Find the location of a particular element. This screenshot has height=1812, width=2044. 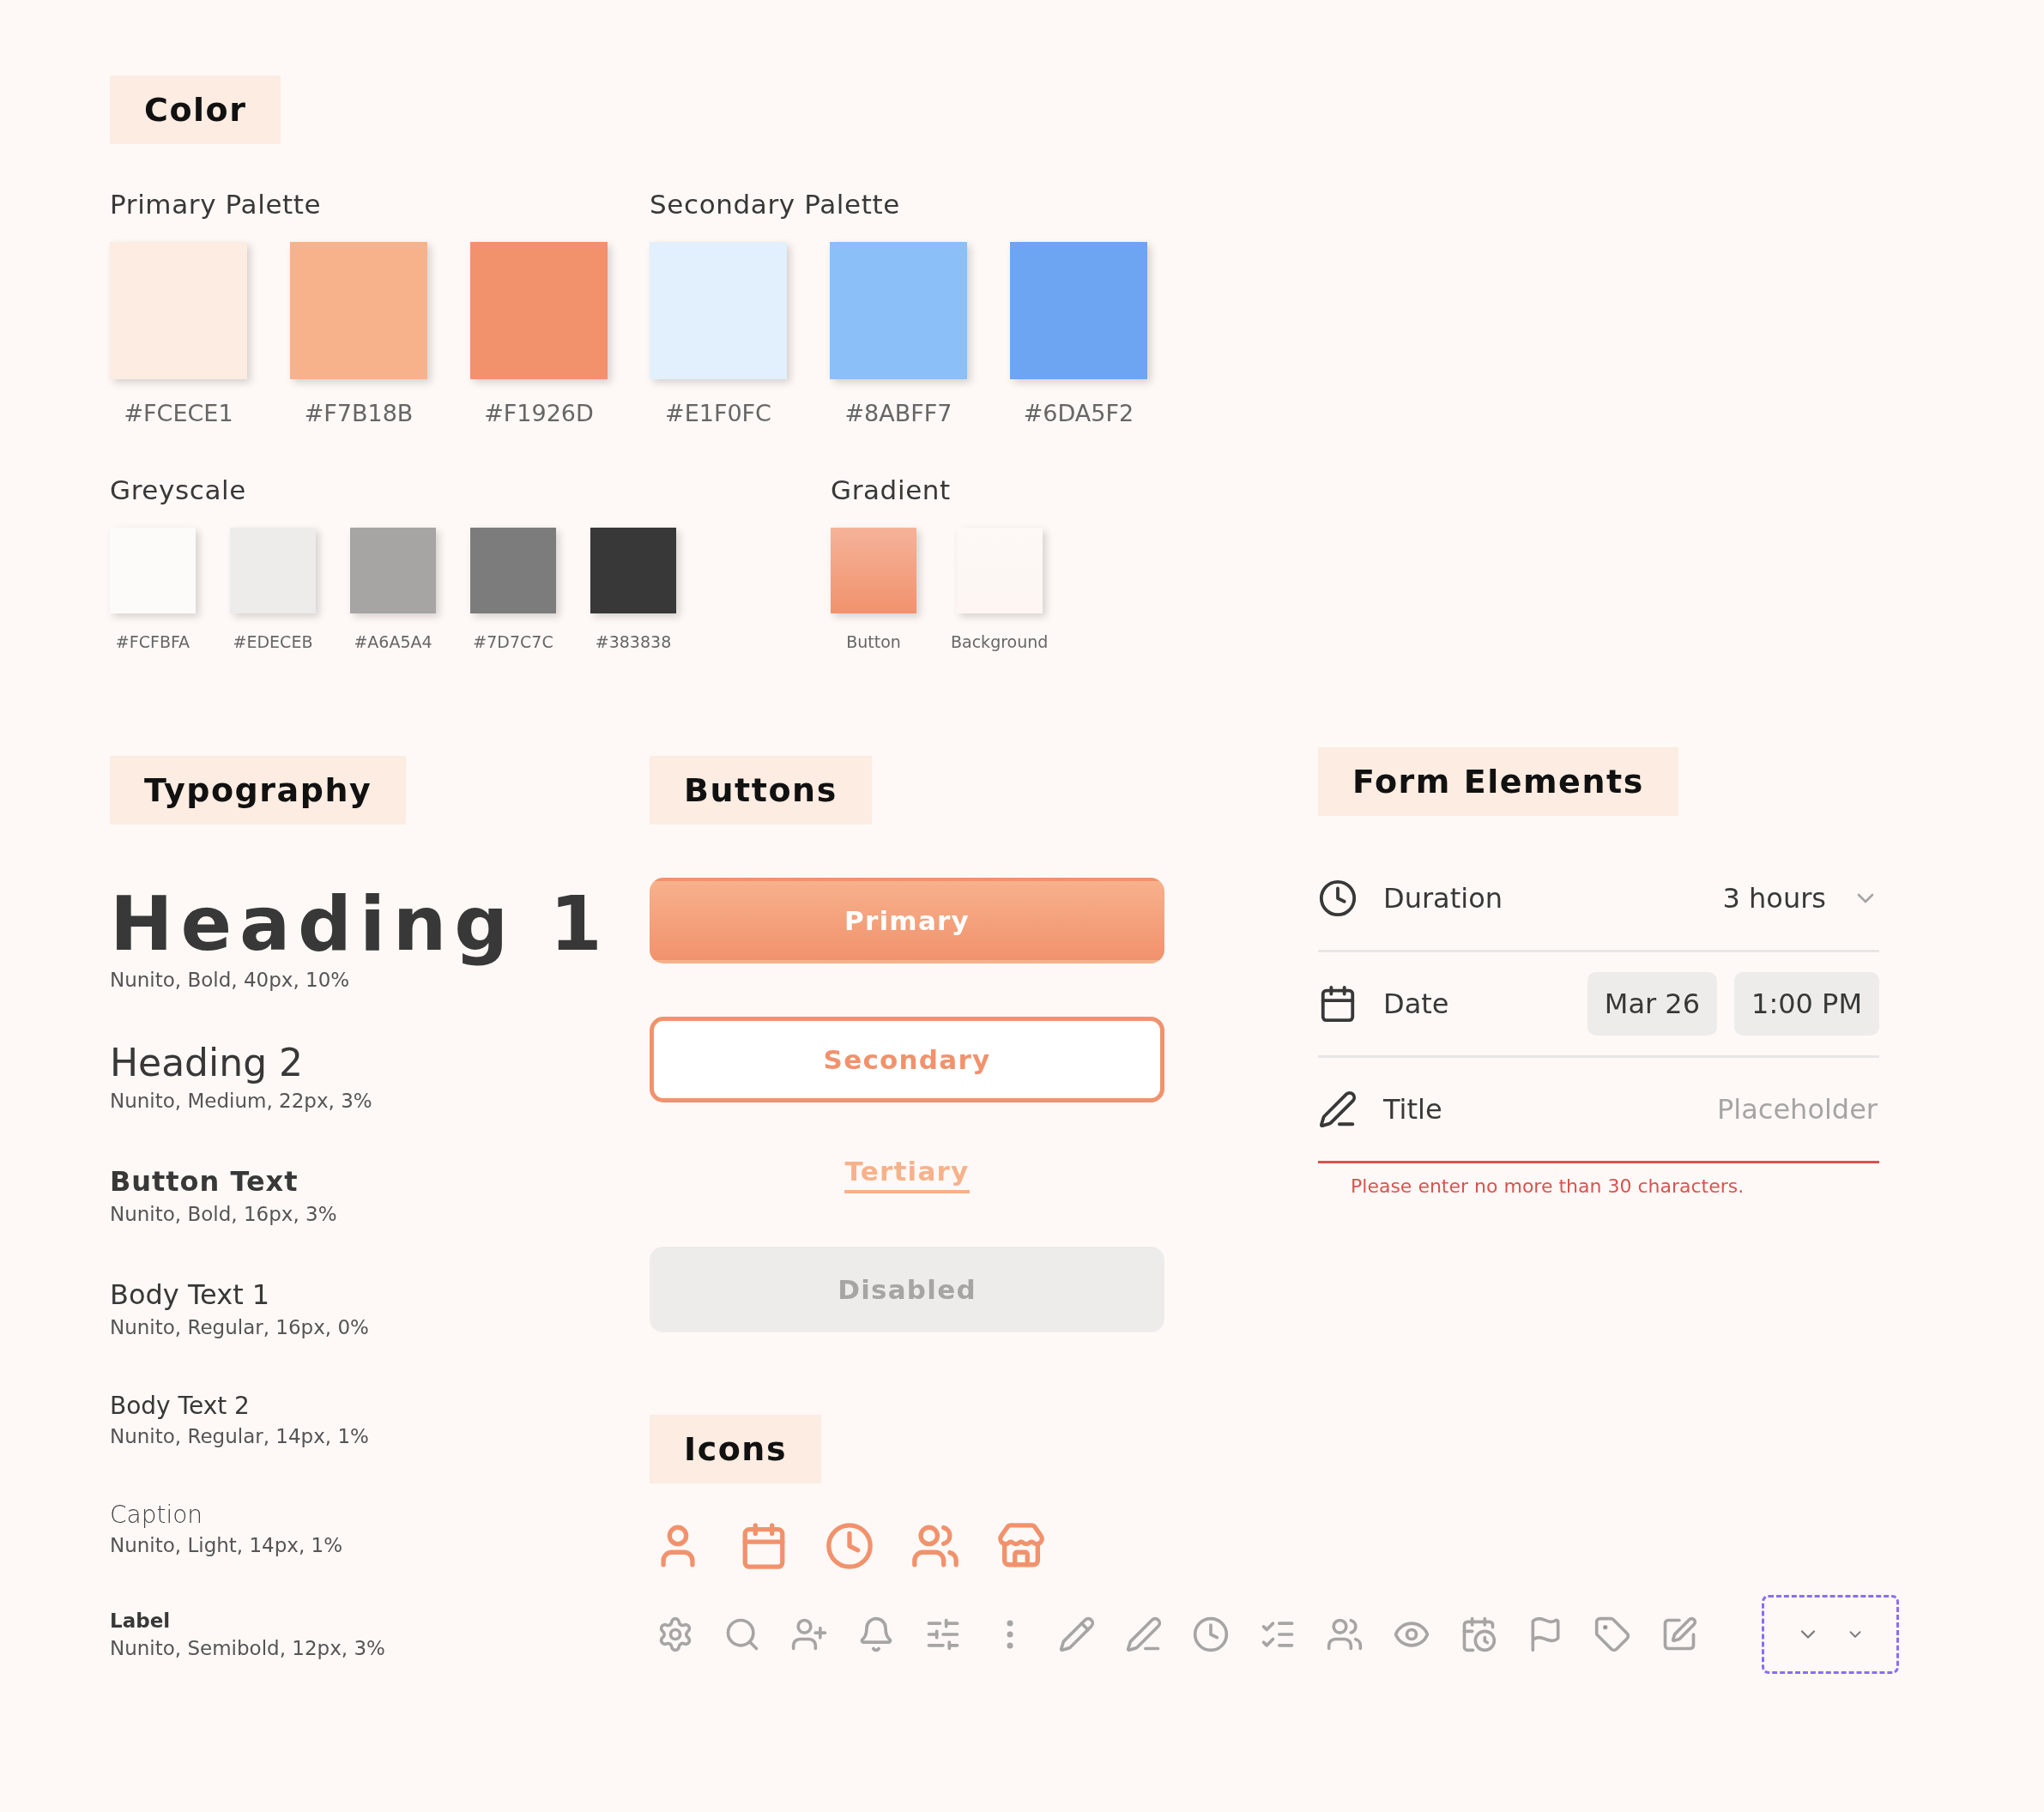

swatch-label: #E1F0FC is located at coordinates (718, 413).